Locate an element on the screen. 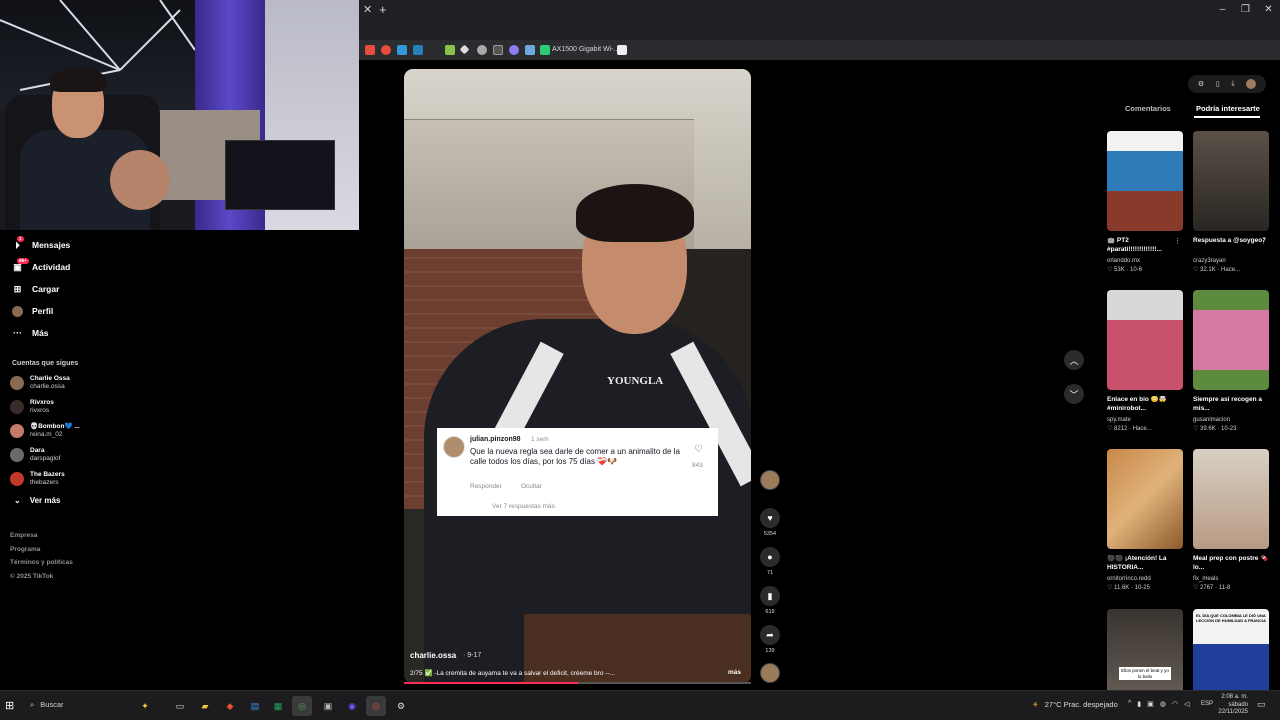  weather-icon: ☀ is located at coordinates (1035, 704).